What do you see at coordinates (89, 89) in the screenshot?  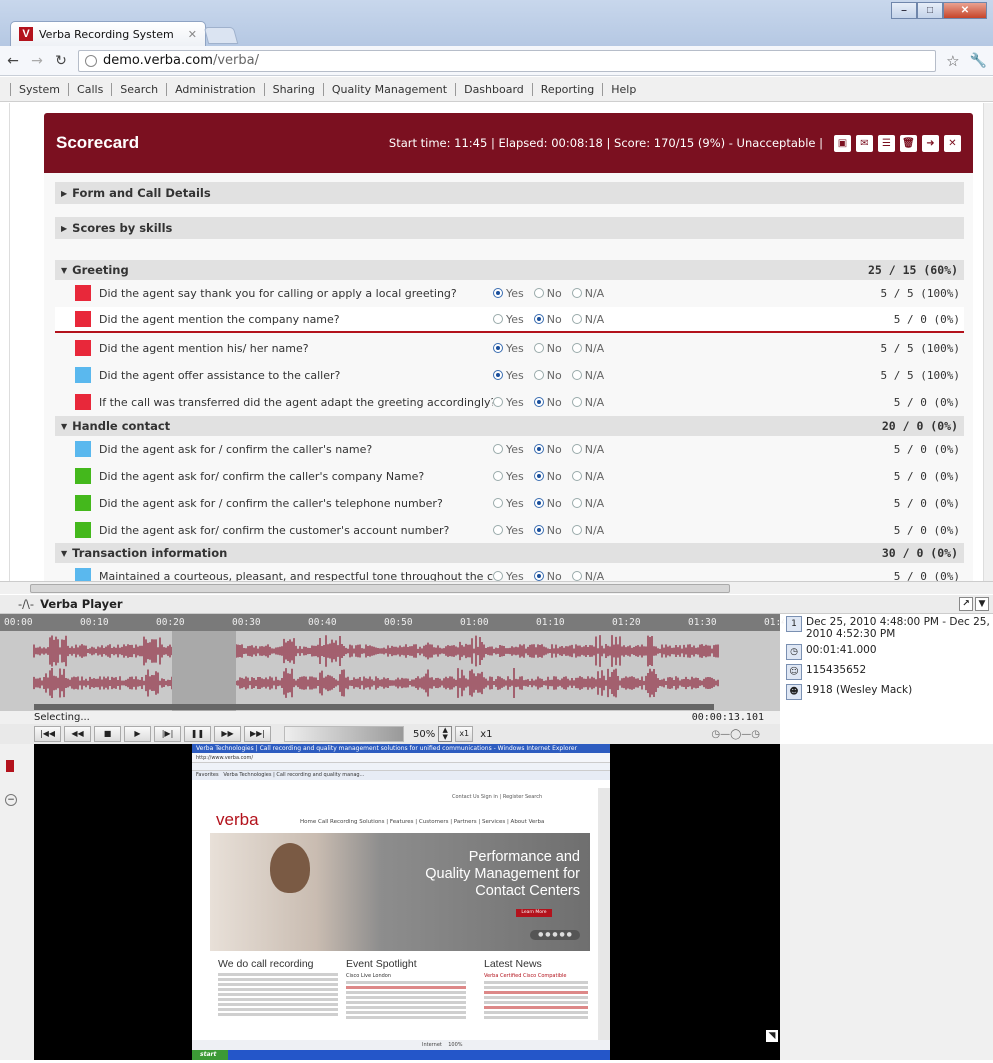 I see `menu-calls: Calls` at bounding box center [89, 89].